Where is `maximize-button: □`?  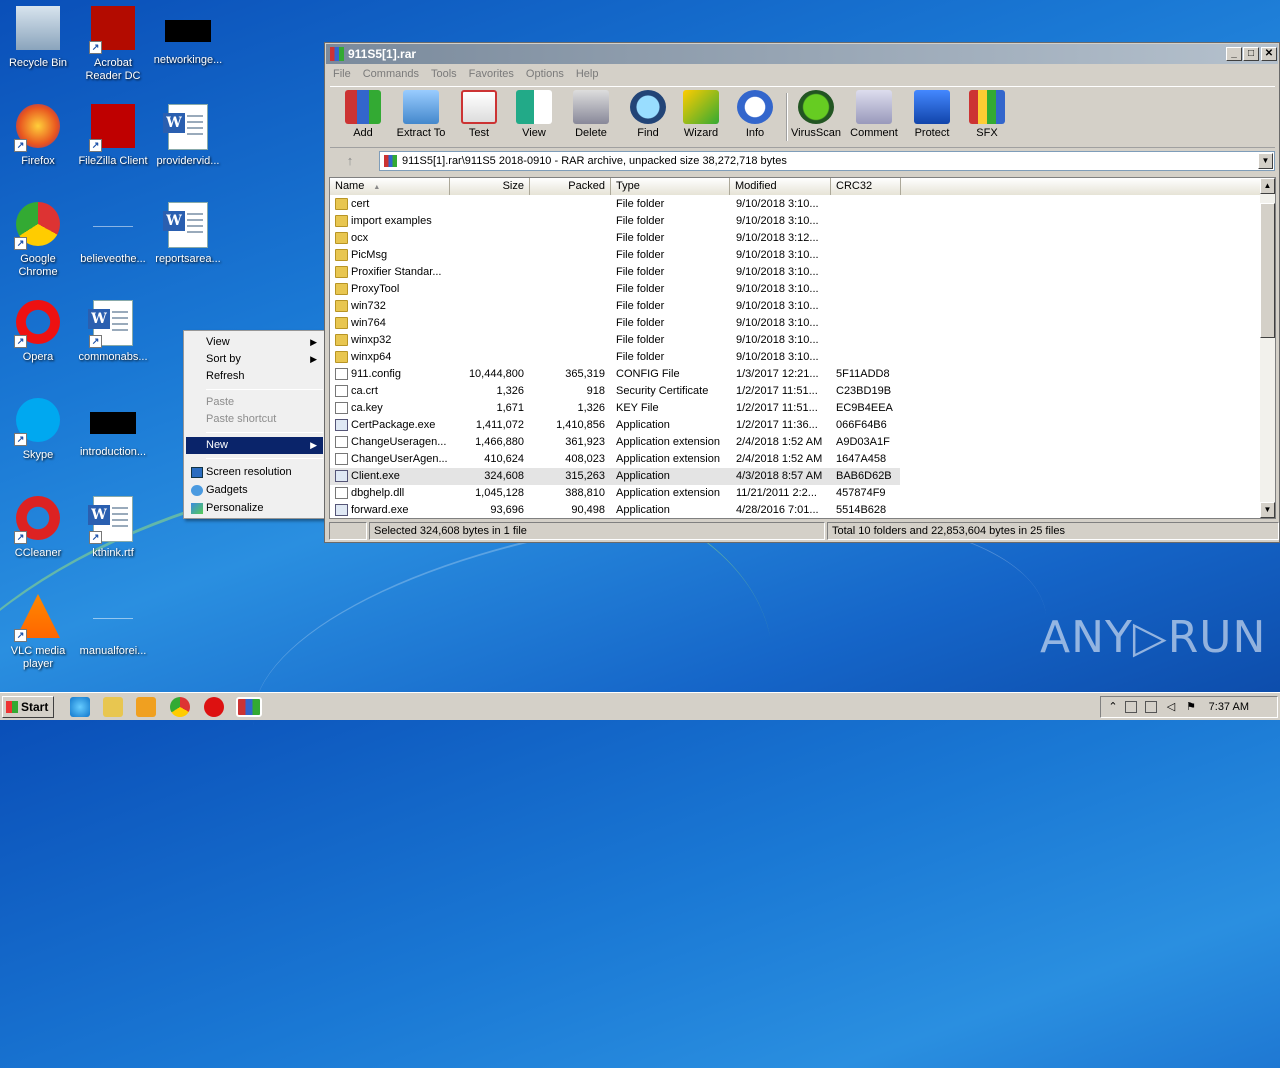 maximize-button: □ is located at coordinates (1251, 54).